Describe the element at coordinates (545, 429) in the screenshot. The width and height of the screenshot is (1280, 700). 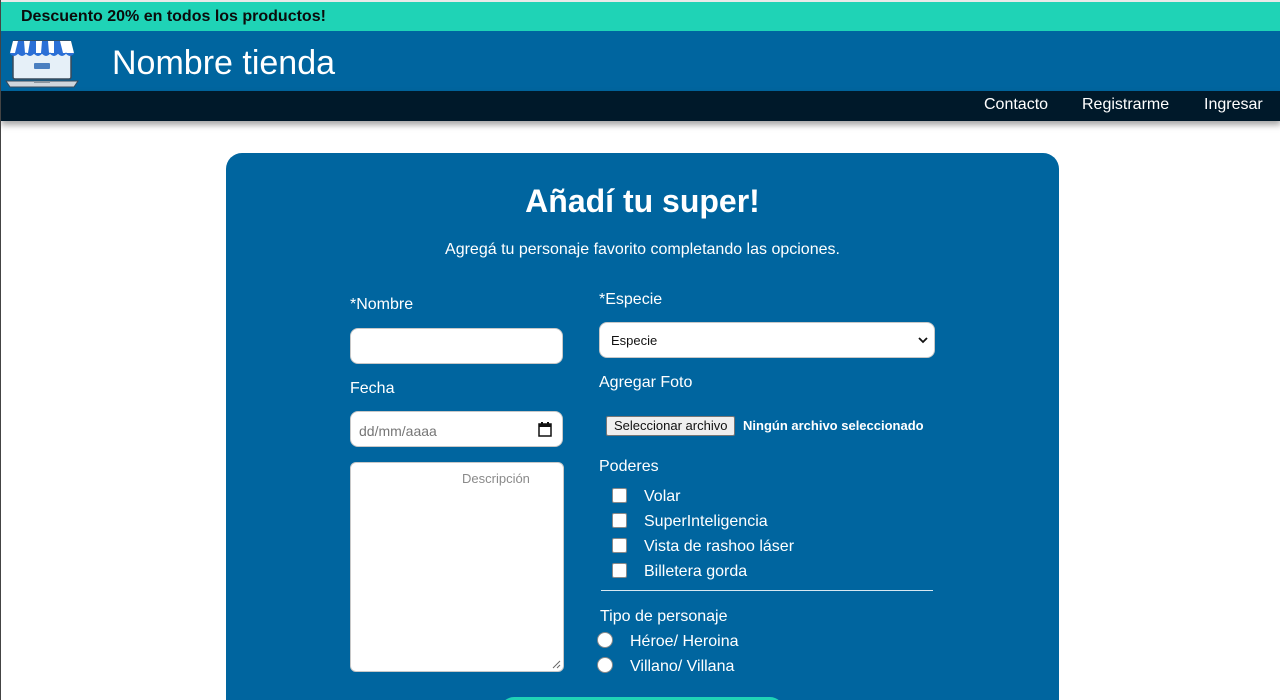
I see `calendar-icon` at that location.